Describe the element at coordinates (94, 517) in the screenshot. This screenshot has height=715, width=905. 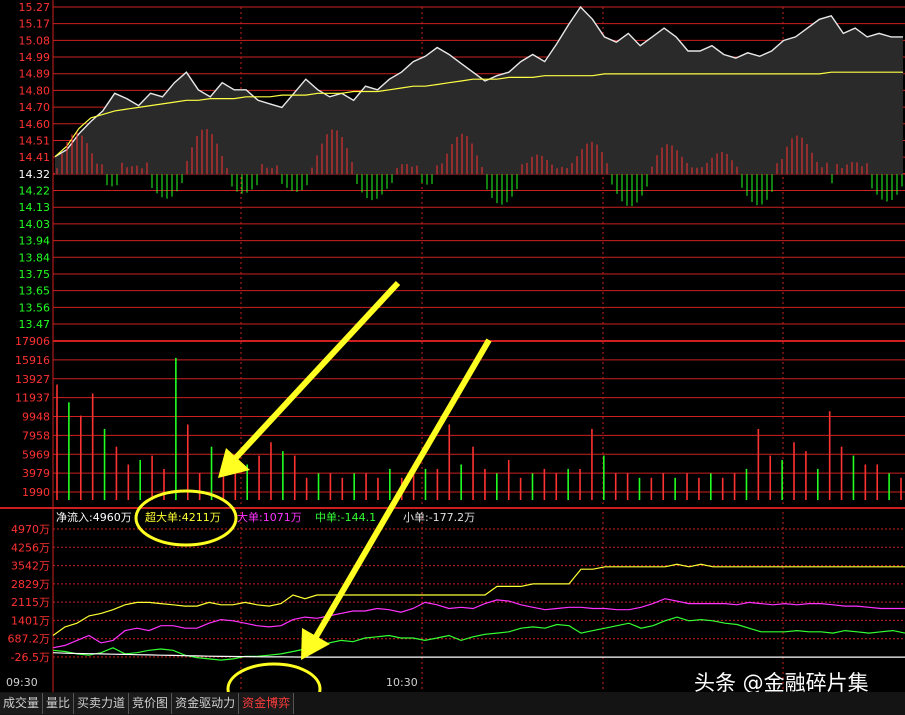
I see `net-inflow-label: 净流入:4960万` at that location.